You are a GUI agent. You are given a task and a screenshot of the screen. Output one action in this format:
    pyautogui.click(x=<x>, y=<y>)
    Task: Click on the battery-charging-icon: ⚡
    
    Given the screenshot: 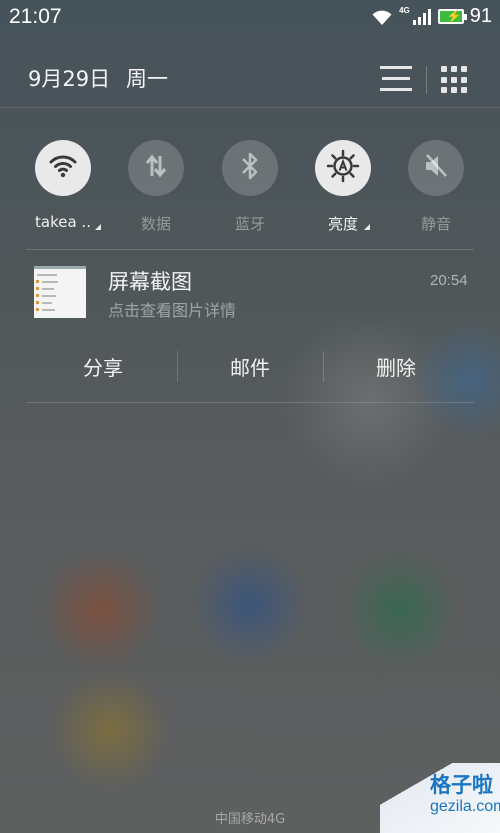 What is the action you would take?
    pyautogui.click(x=452, y=16)
    